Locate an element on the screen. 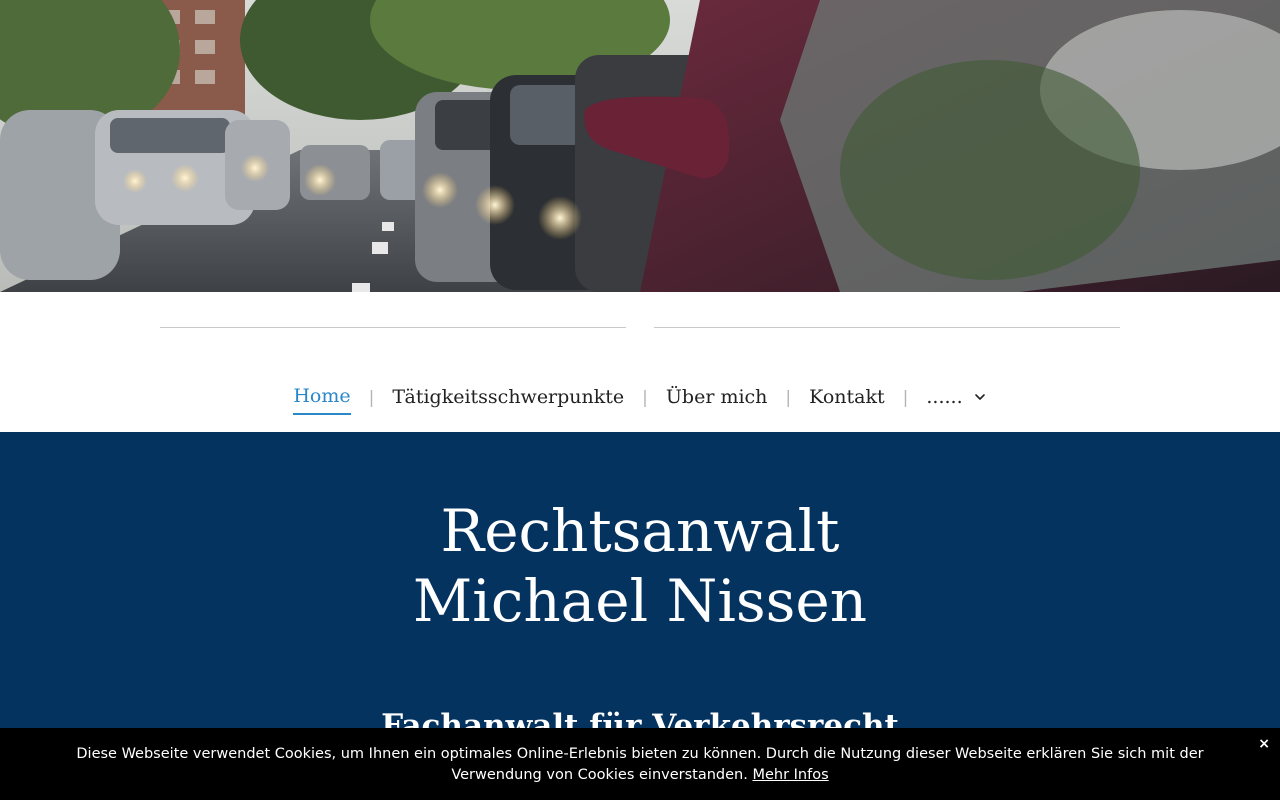  header-divider-left is located at coordinates (393, 327).